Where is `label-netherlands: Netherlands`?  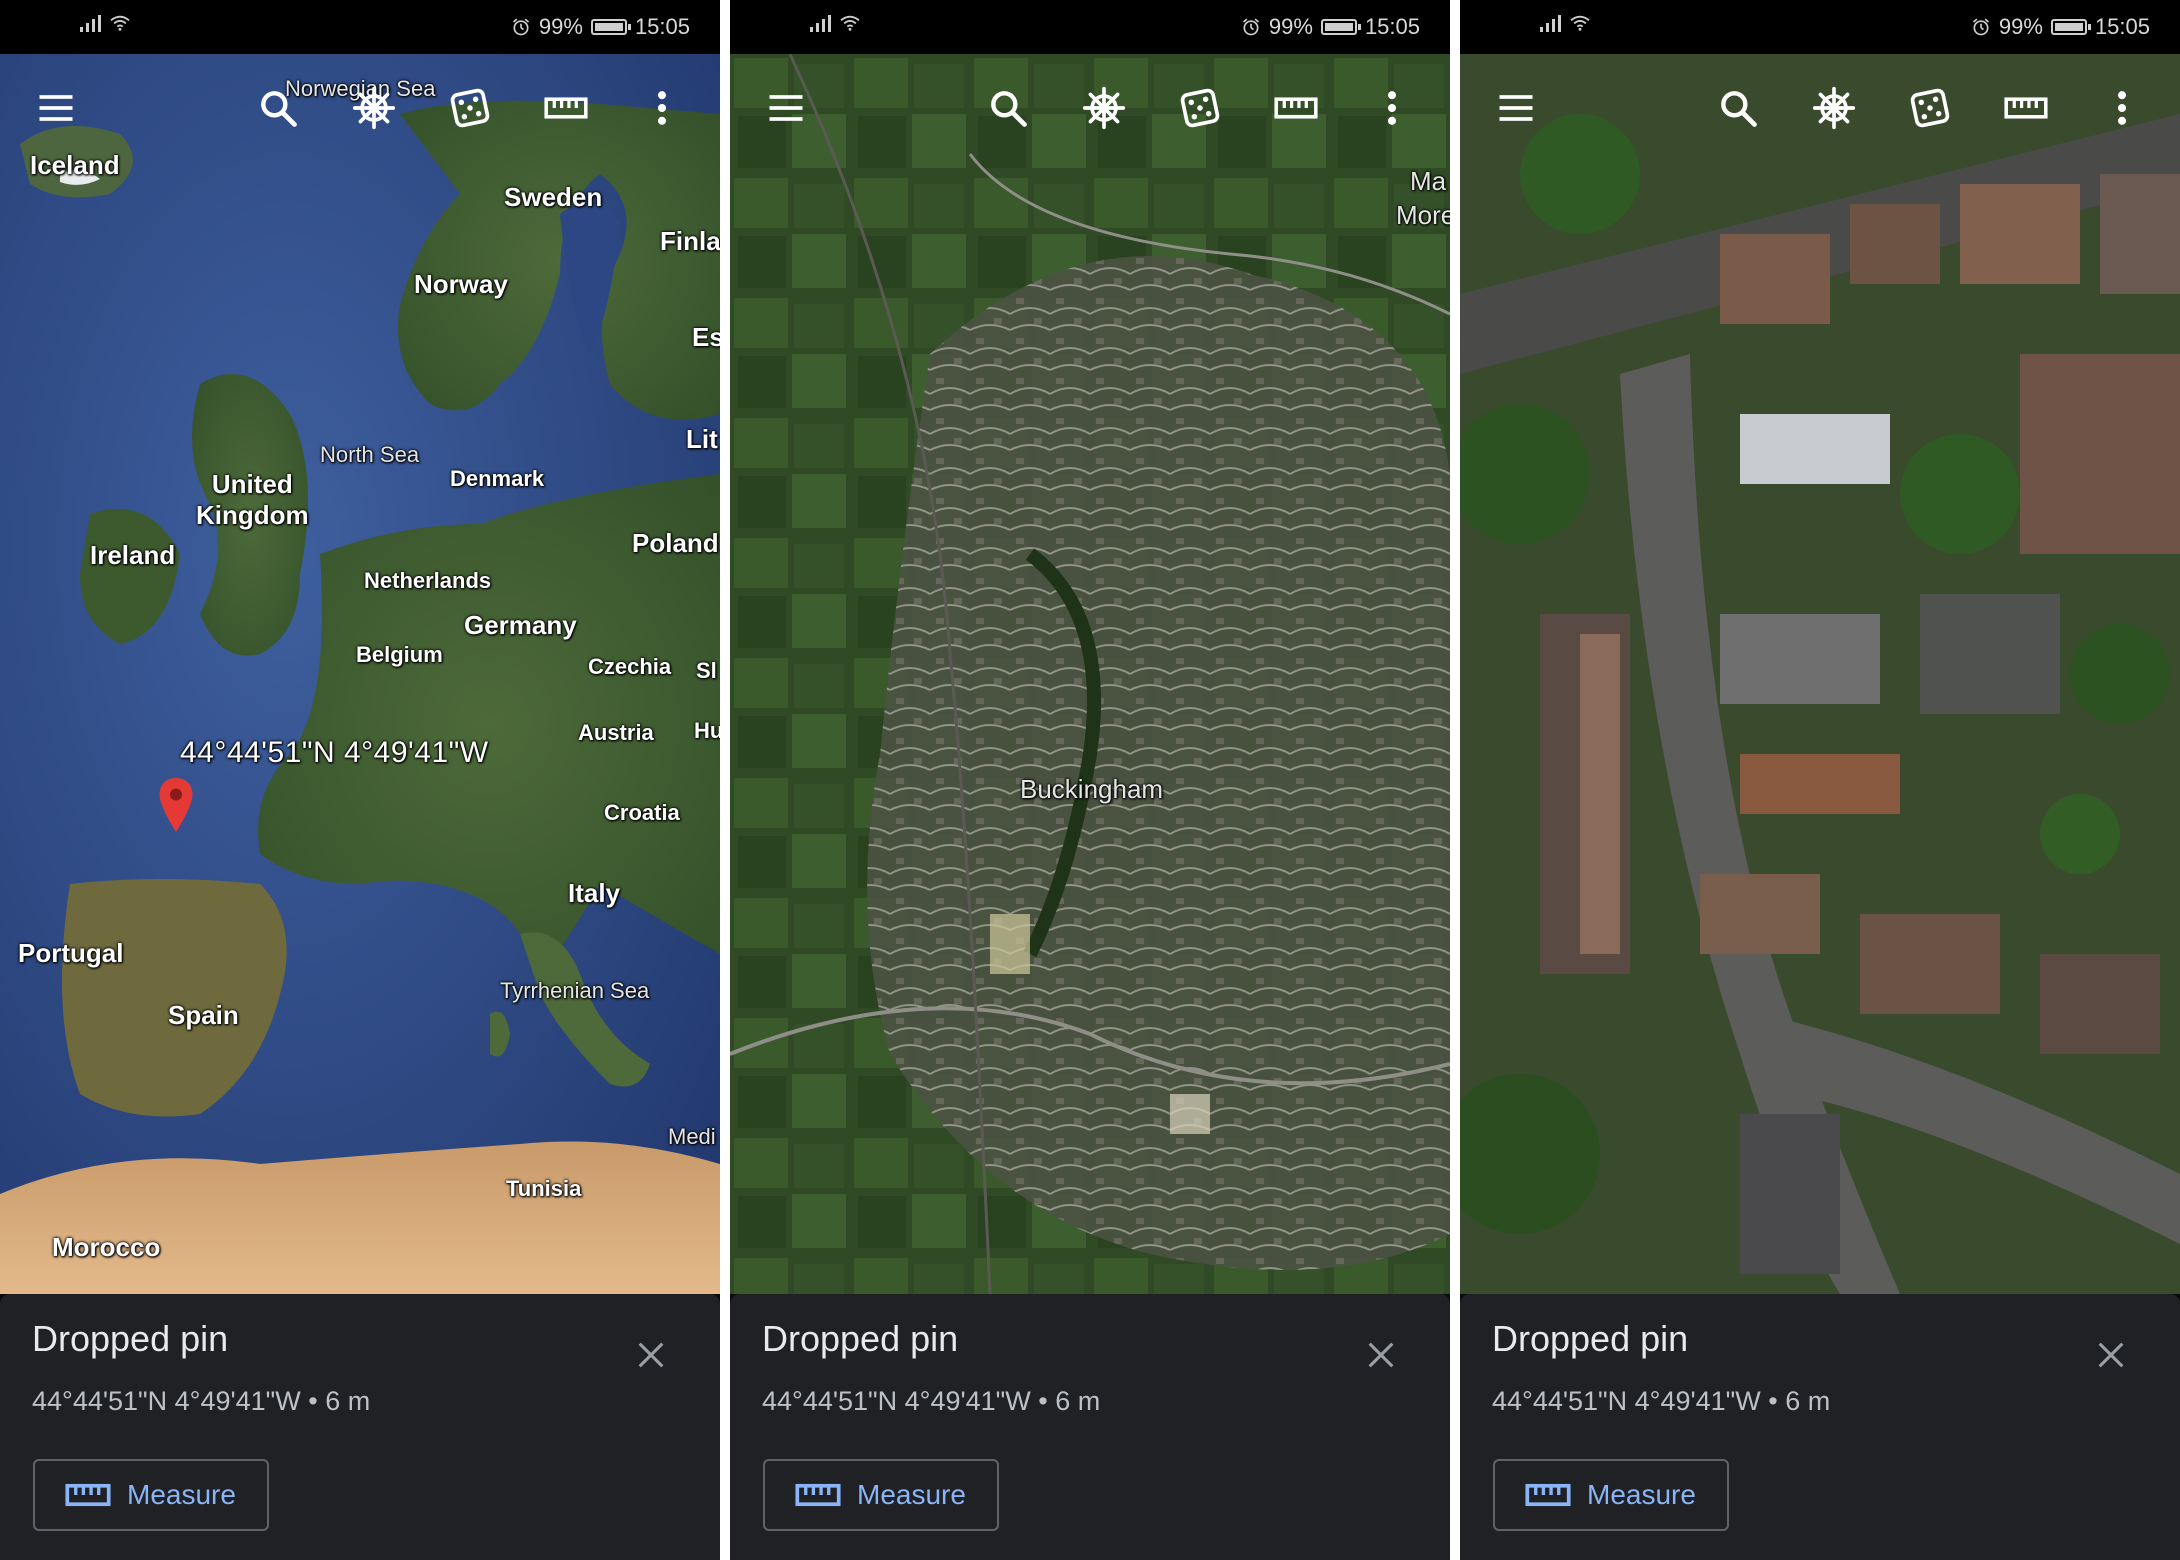
label-netherlands: Netherlands is located at coordinates (428, 580).